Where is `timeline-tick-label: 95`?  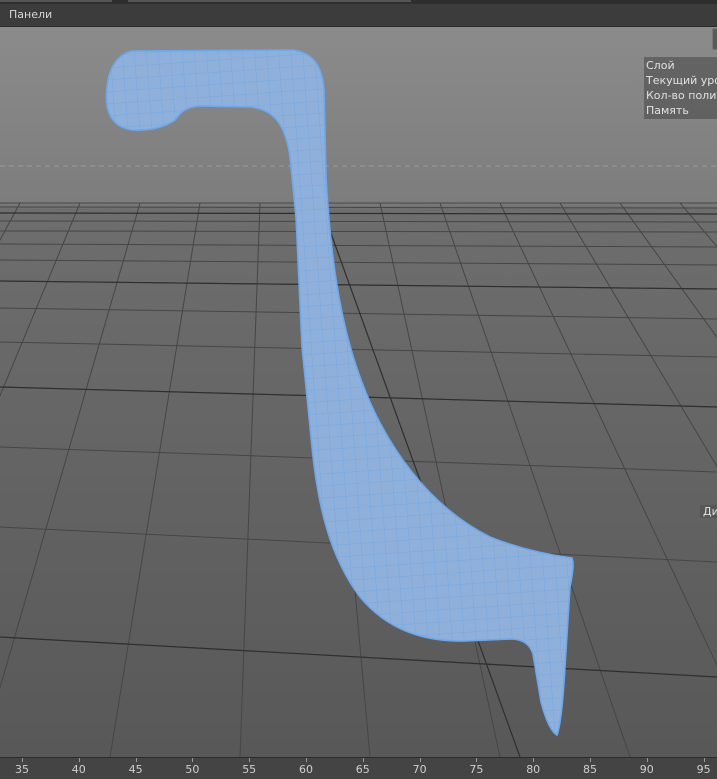
timeline-tick-label: 95 is located at coordinates (703, 769).